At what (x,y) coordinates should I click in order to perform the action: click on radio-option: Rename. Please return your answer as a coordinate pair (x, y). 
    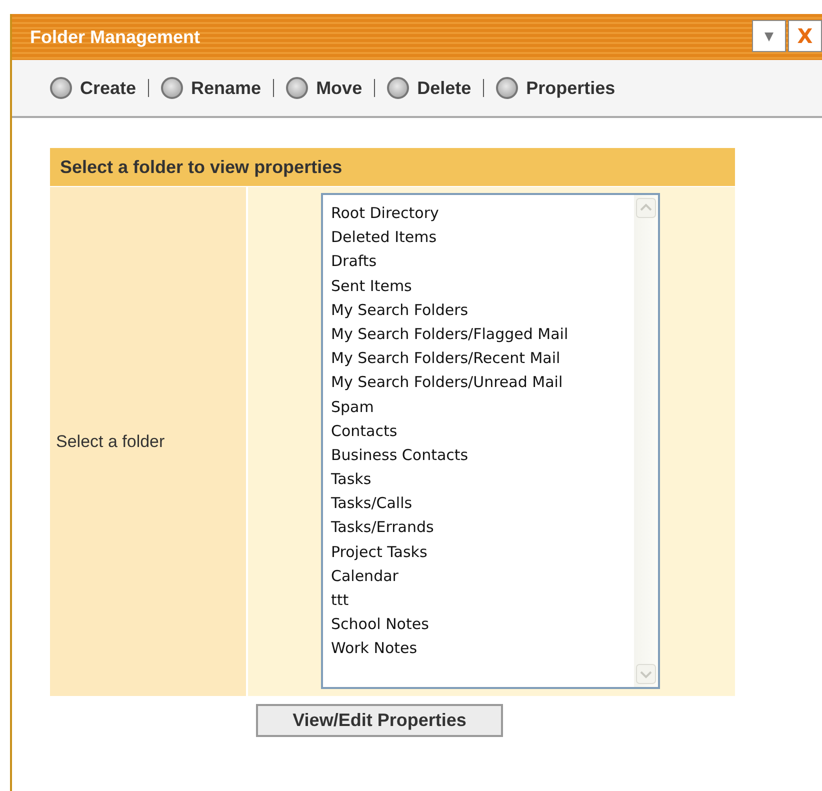
    Looking at the image, I should click on (211, 88).